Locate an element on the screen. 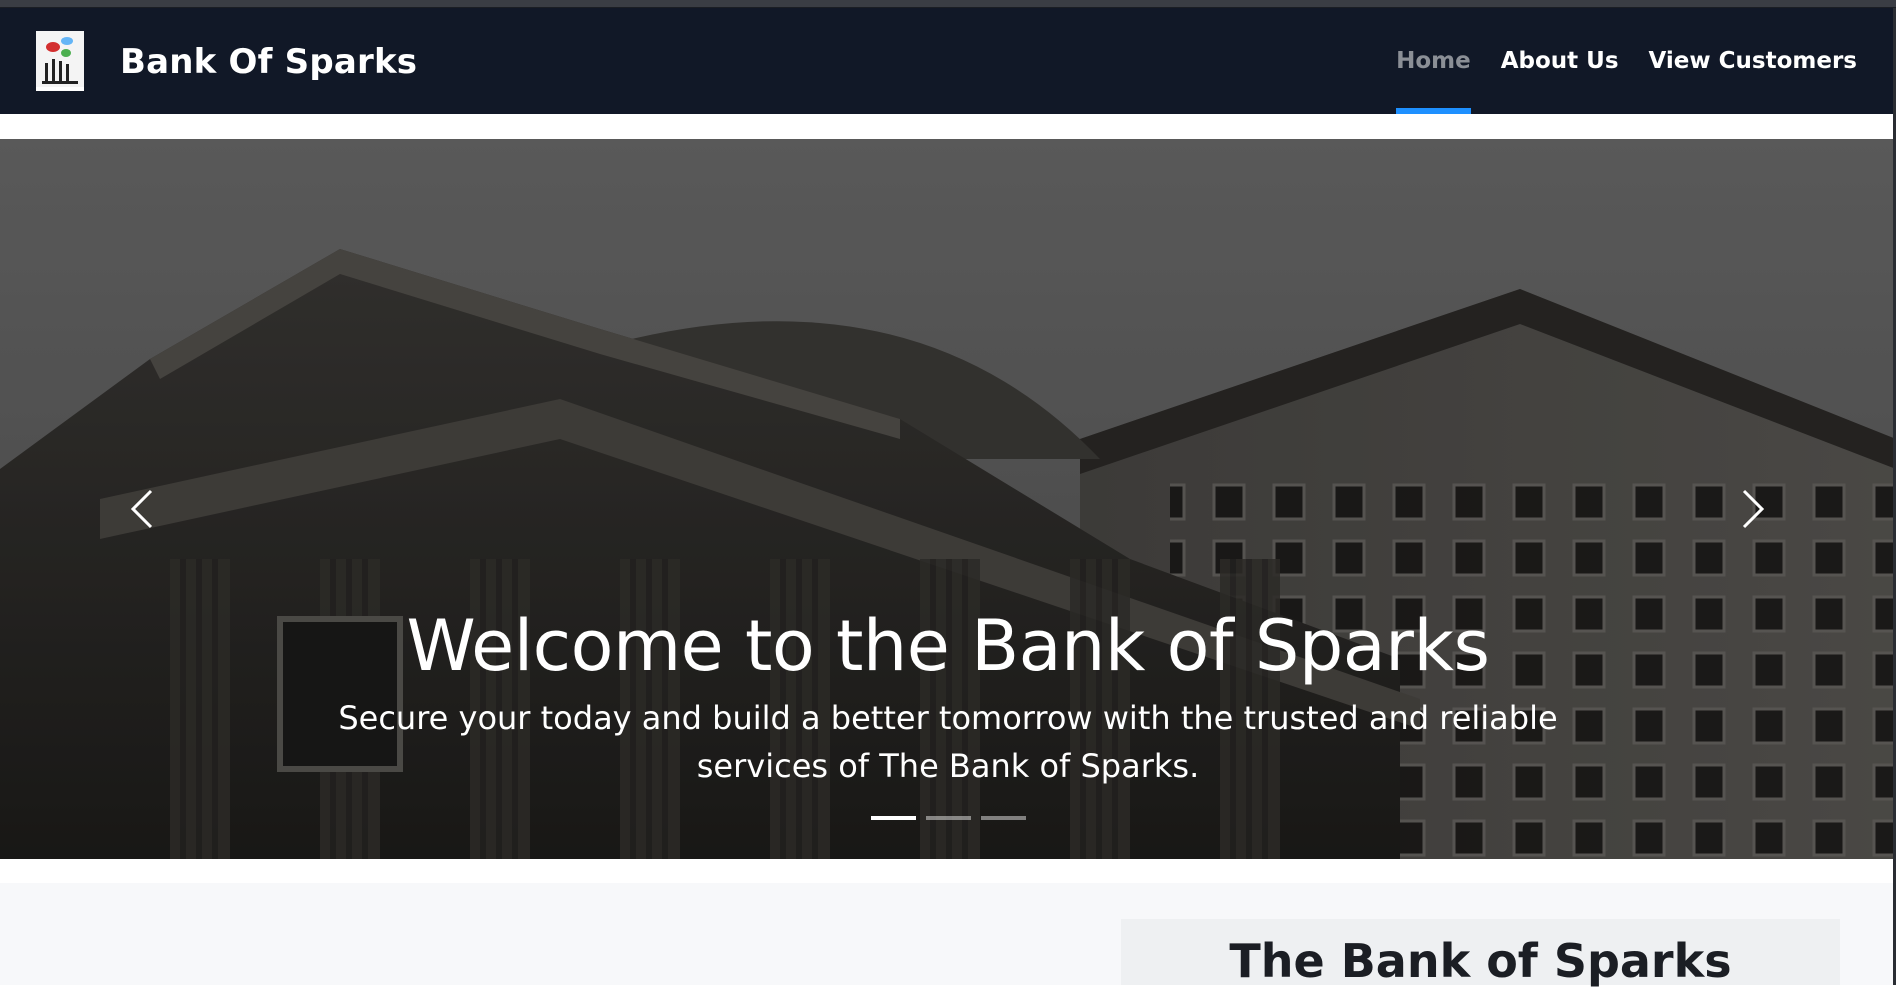  brand-logo-icon is located at coordinates (60, 61).